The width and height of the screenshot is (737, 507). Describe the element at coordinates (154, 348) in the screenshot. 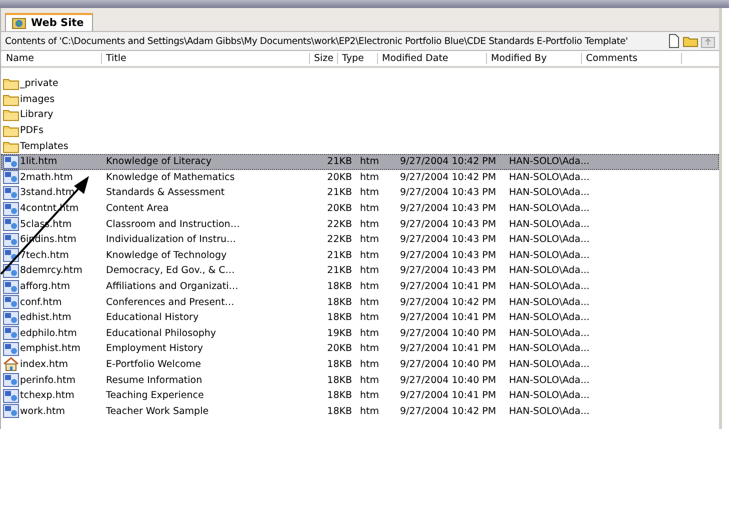

I see `title-cell-text: Employment History` at that location.